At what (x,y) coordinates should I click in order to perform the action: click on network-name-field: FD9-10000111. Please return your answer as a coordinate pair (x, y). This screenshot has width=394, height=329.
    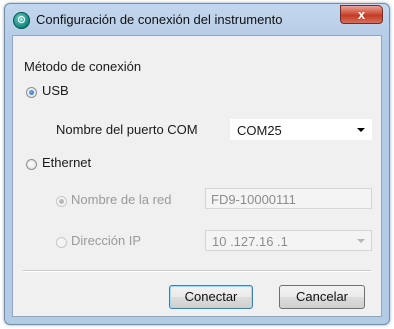
    Looking at the image, I should click on (288, 198).